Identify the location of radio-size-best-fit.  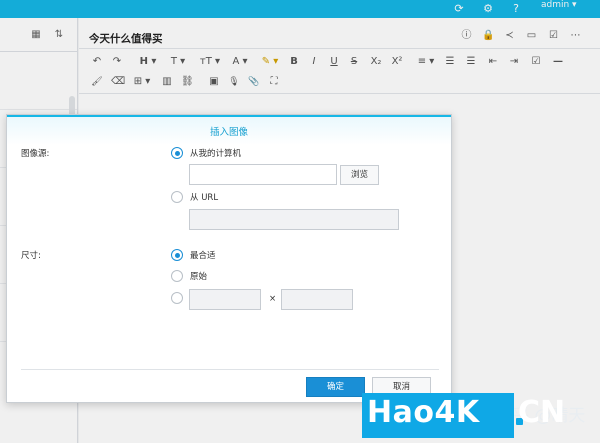
(177, 255).